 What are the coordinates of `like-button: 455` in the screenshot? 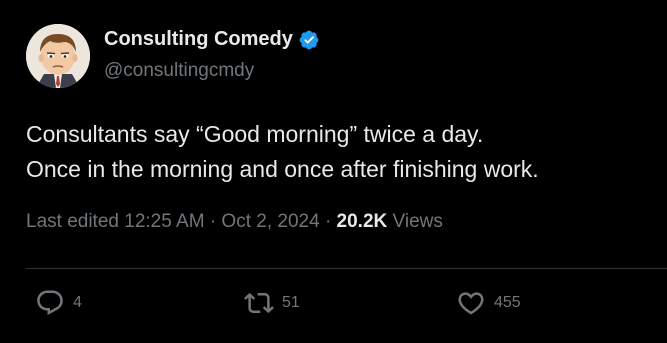 It's located at (488, 303).